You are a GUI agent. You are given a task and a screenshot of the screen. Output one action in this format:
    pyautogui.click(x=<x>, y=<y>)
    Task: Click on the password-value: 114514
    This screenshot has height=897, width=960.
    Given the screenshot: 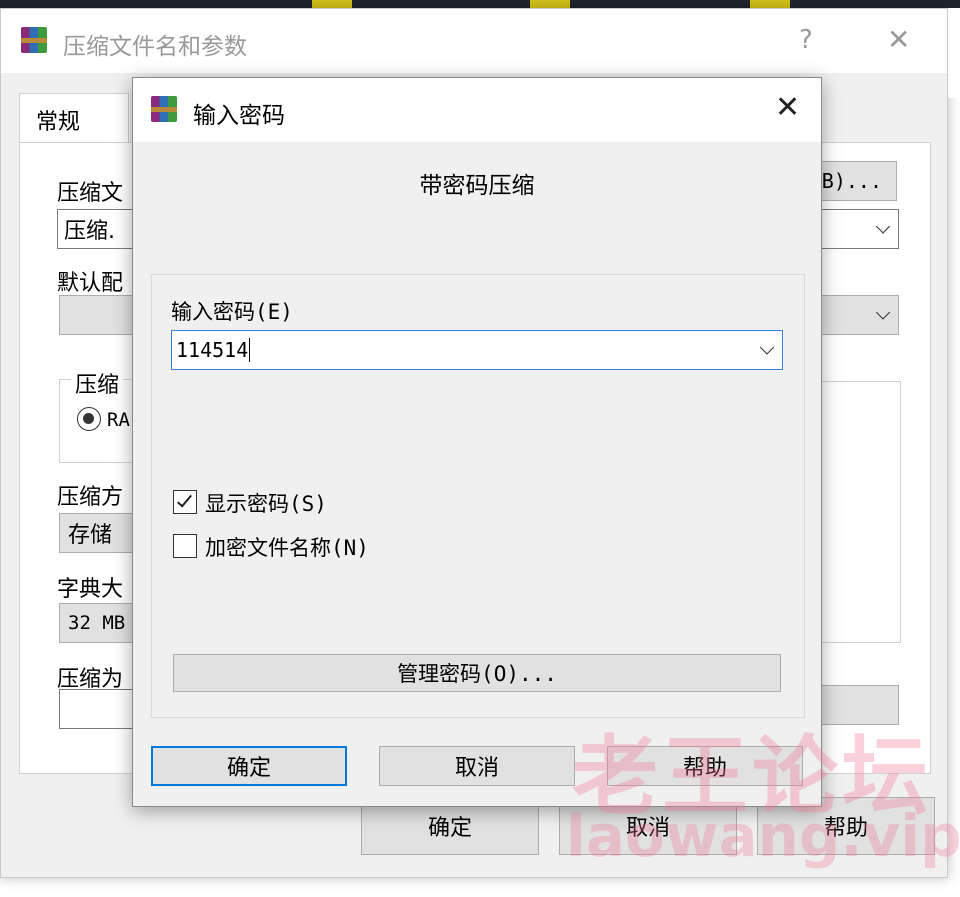 What is the action you would take?
    pyautogui.click(x=213, y=350)
    